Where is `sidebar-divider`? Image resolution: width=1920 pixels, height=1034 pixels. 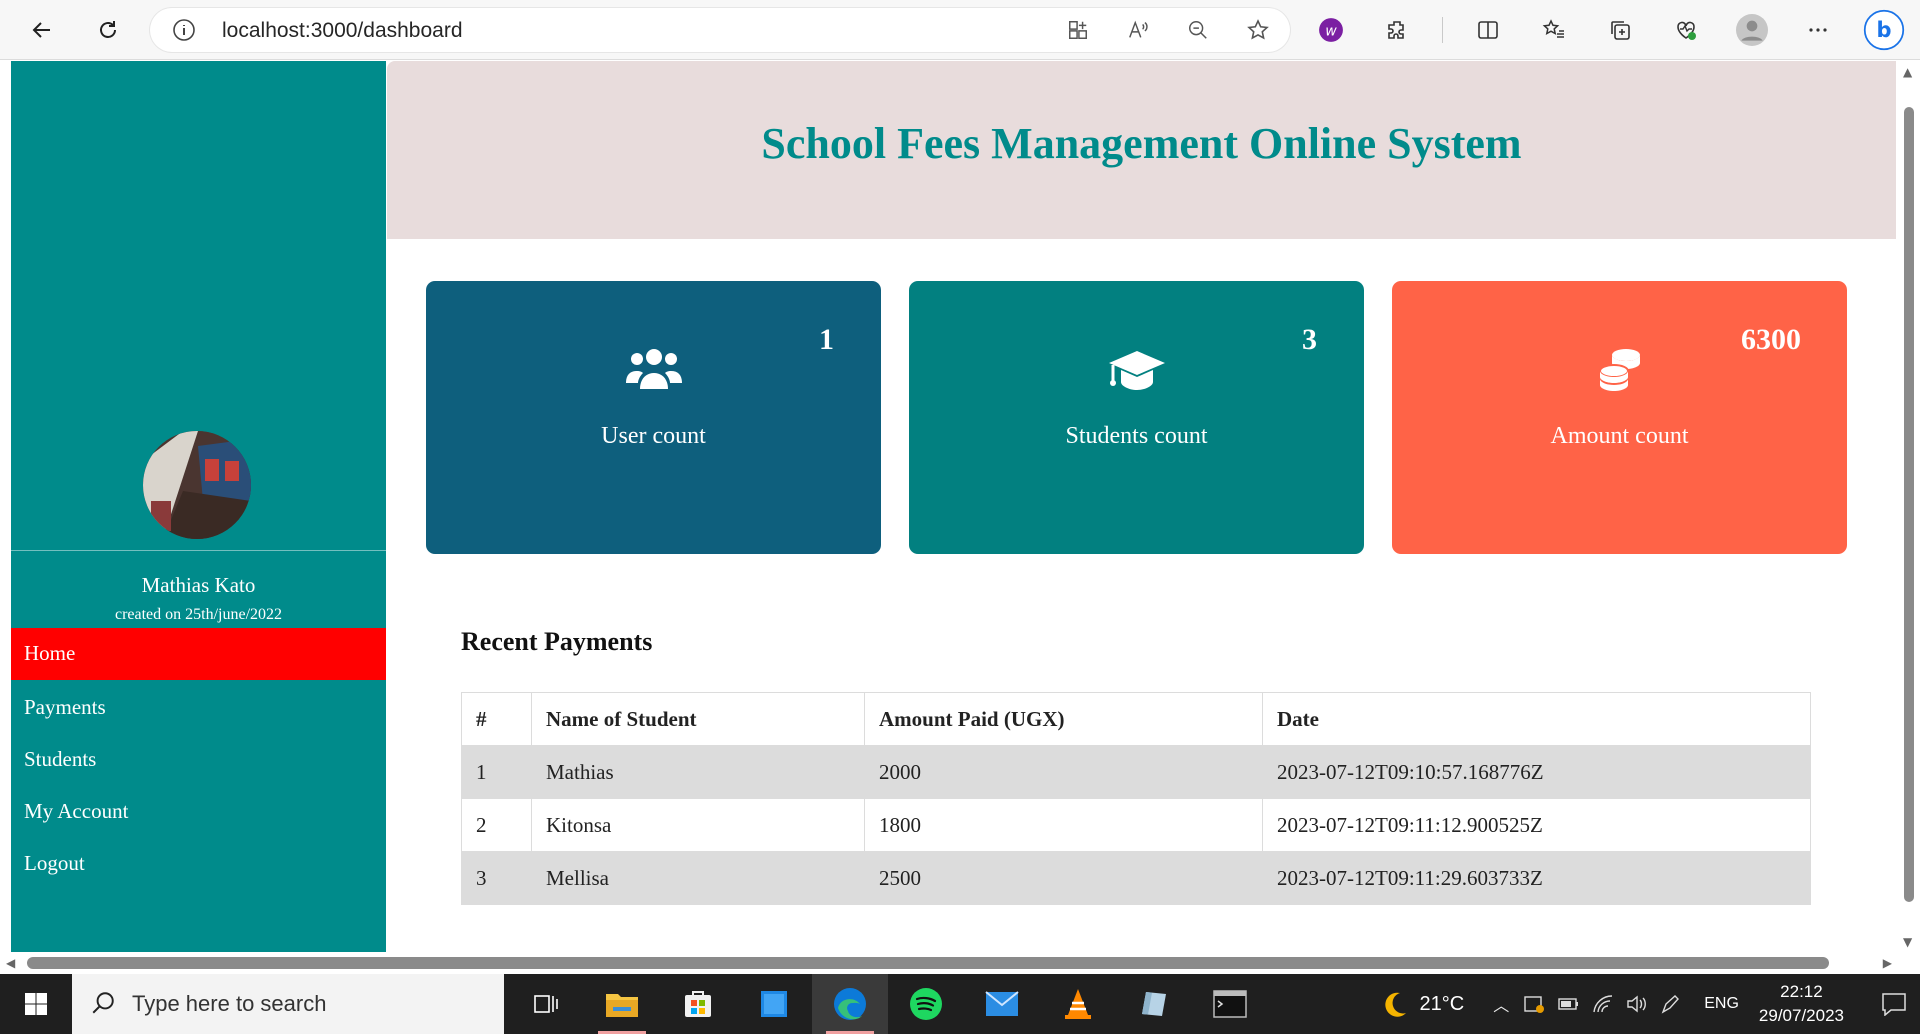
sidebar-divider is located at coordinates (198, 550).